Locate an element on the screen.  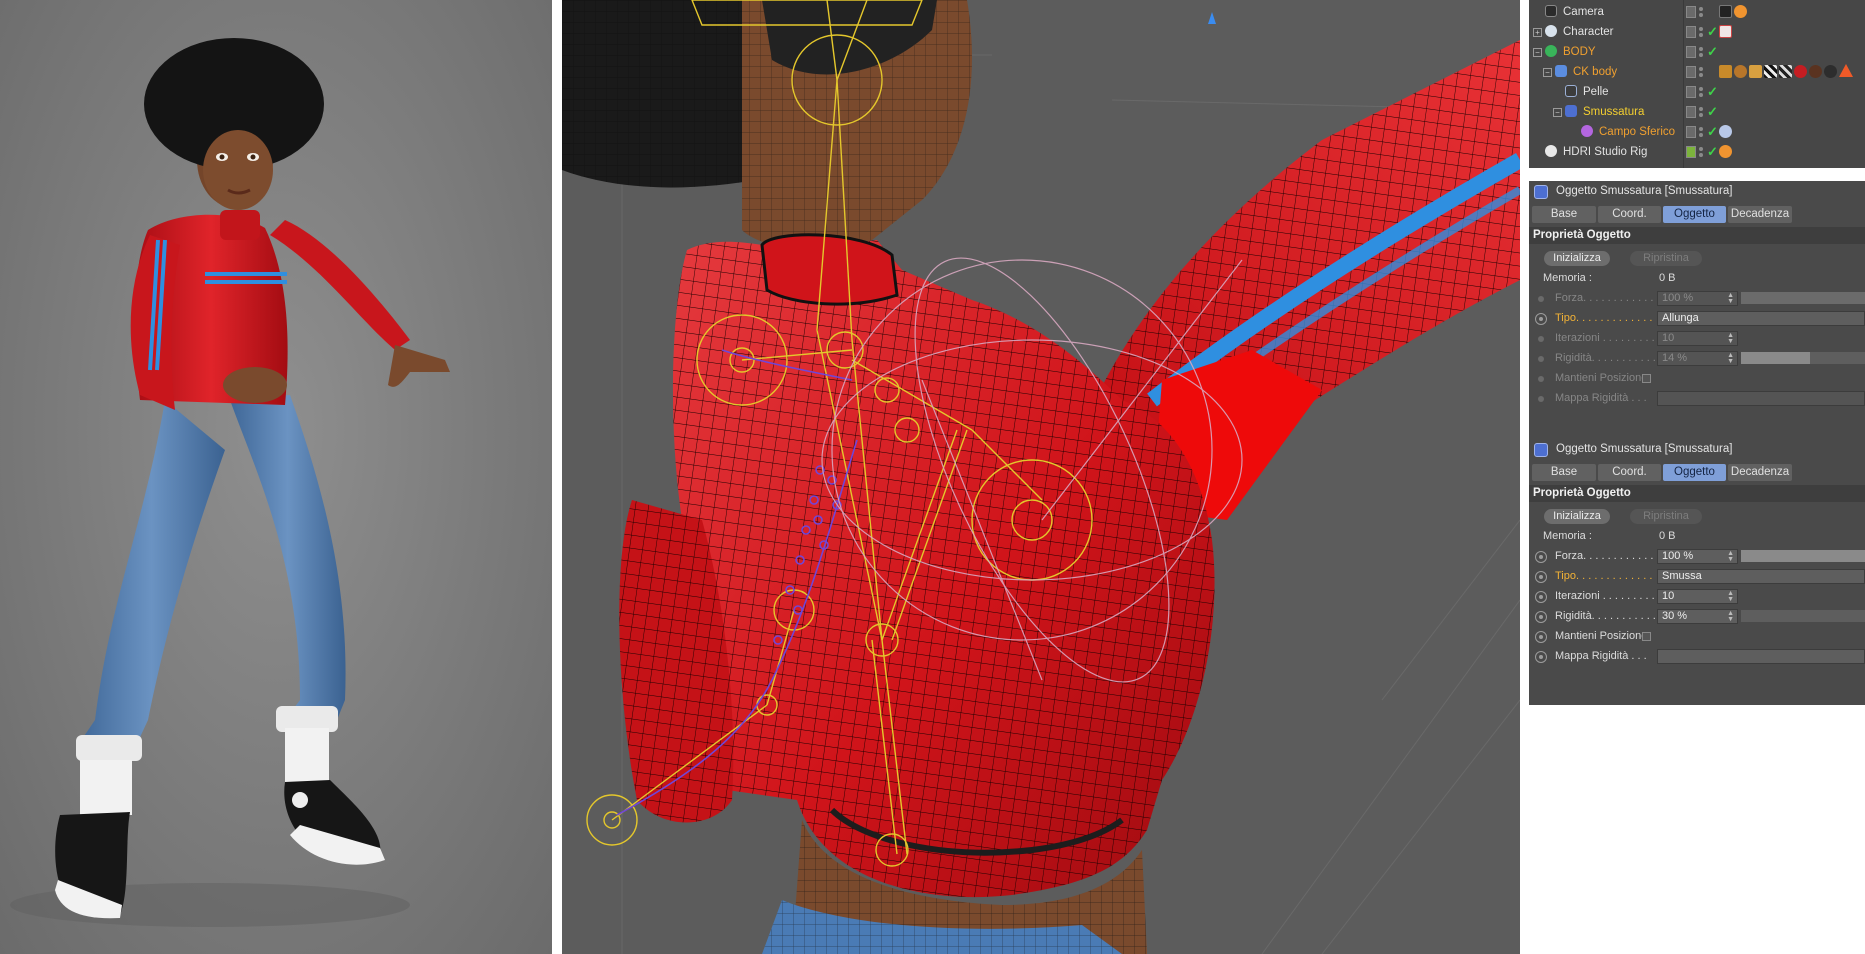
rigidita-field: 14 % ▲ ▼ is located at coordinates (1697, 358).